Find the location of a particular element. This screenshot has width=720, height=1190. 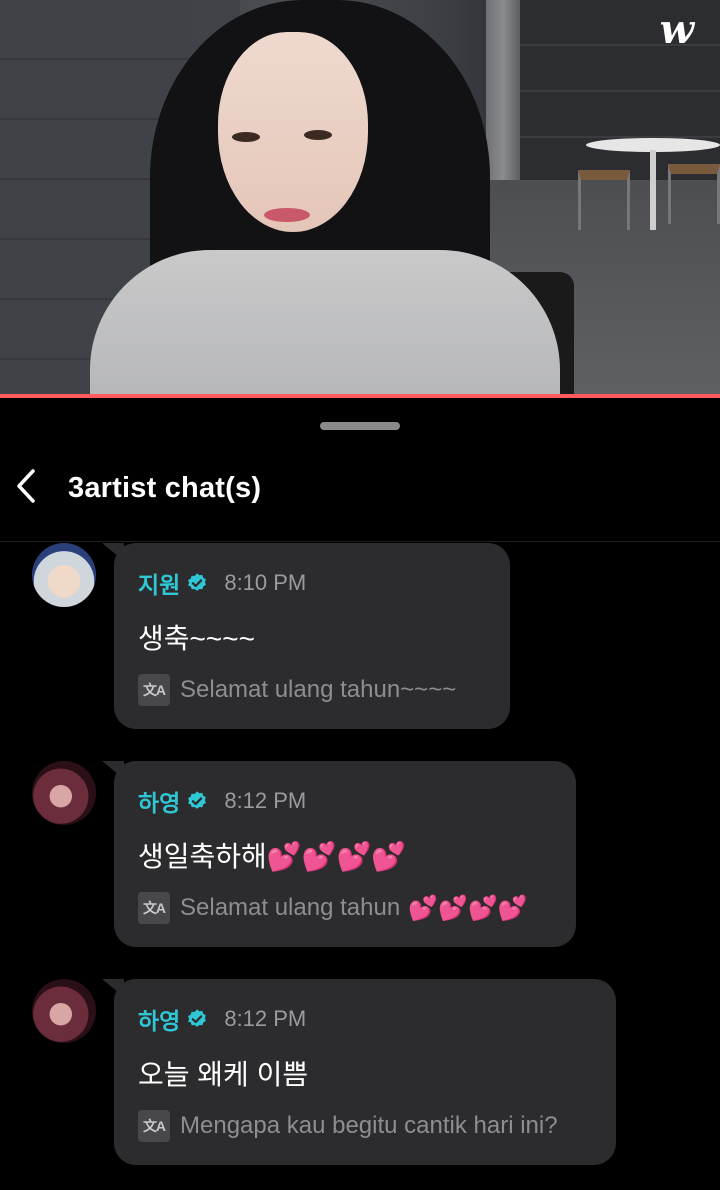

chevron-left-icon is located at coordinates (26, 486).